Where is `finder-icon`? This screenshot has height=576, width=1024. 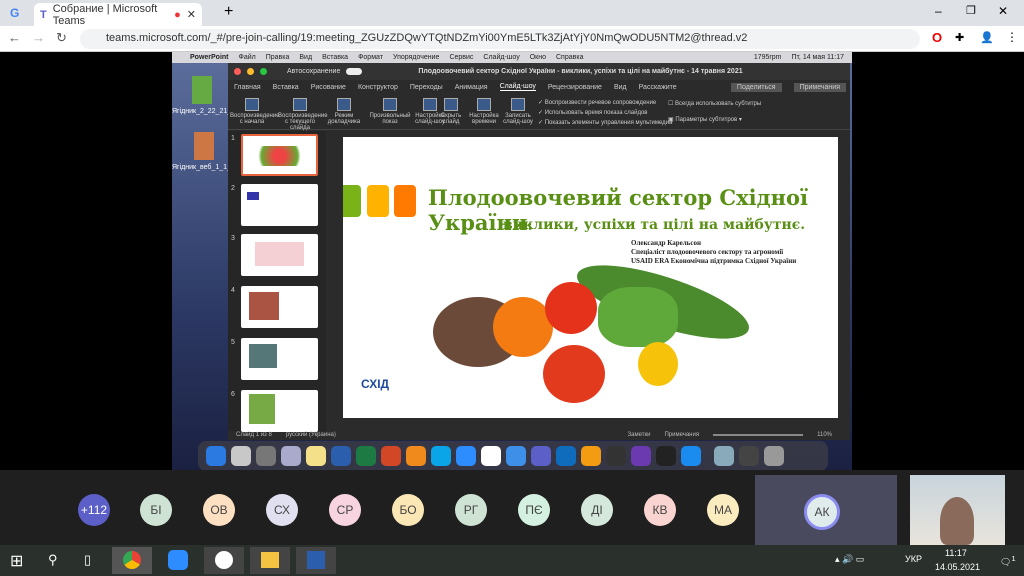 finder-icon is located at coordinates (216, 456).